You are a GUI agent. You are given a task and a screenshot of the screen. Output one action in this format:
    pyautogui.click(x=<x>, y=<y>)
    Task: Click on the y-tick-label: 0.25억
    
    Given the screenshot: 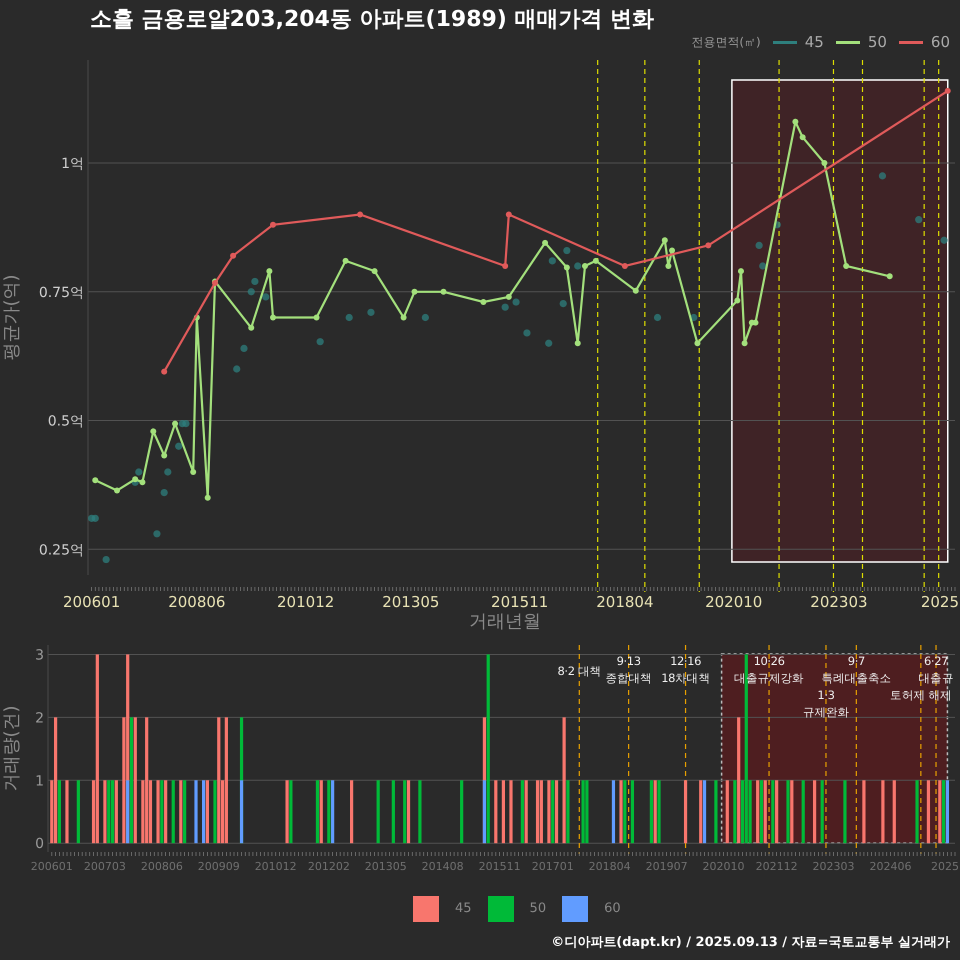 What is the action you would take?
    pyautogui.click(x=61, y=550)
    